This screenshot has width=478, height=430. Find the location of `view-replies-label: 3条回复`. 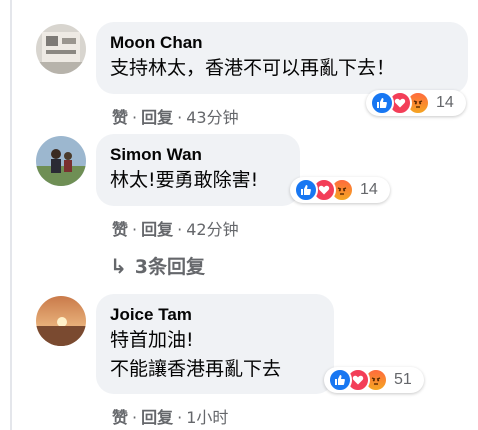

view-replies-label: 3条回复 is located at coordinates (169, 267).